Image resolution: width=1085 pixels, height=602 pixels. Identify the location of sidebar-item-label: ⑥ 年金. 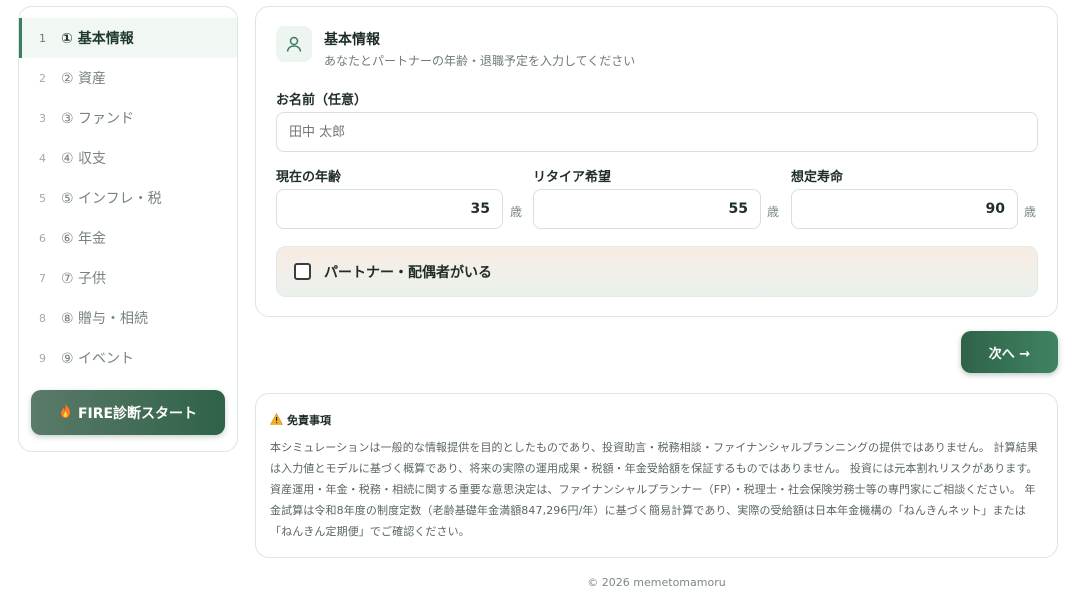
(84, 239).